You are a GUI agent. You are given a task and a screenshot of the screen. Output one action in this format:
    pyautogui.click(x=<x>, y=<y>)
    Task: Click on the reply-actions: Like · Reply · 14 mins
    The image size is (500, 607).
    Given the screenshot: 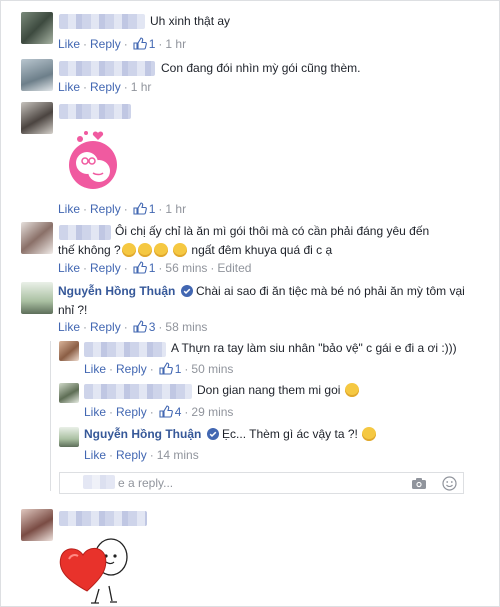 What is the action you would take?
    pyautogui.click(x=141, y=455)
    